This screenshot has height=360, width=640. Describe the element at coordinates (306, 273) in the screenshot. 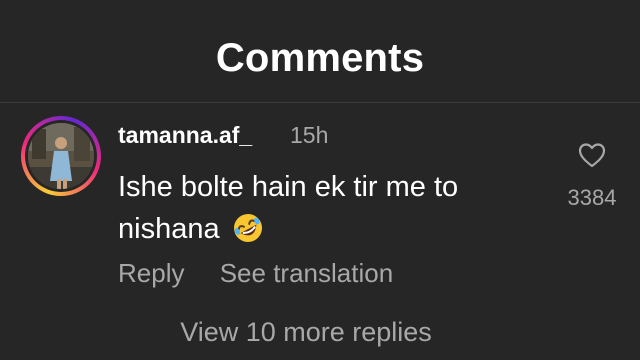

I see `see-translation-button: See translation` at that location.